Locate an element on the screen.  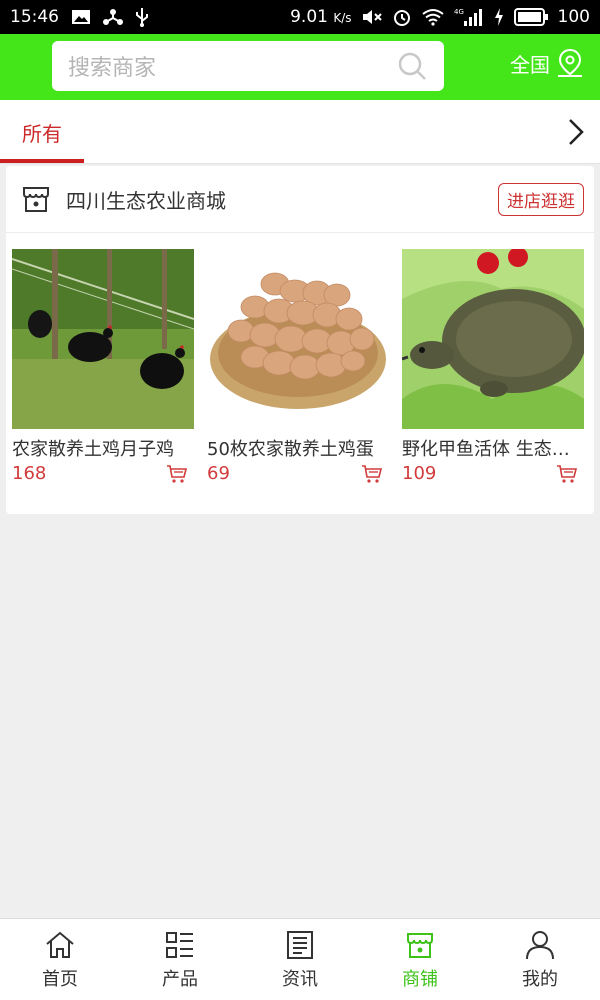
bottom-nav: 首页 产品 资讯 商铺 我的 is located at coordinates (300, 959).